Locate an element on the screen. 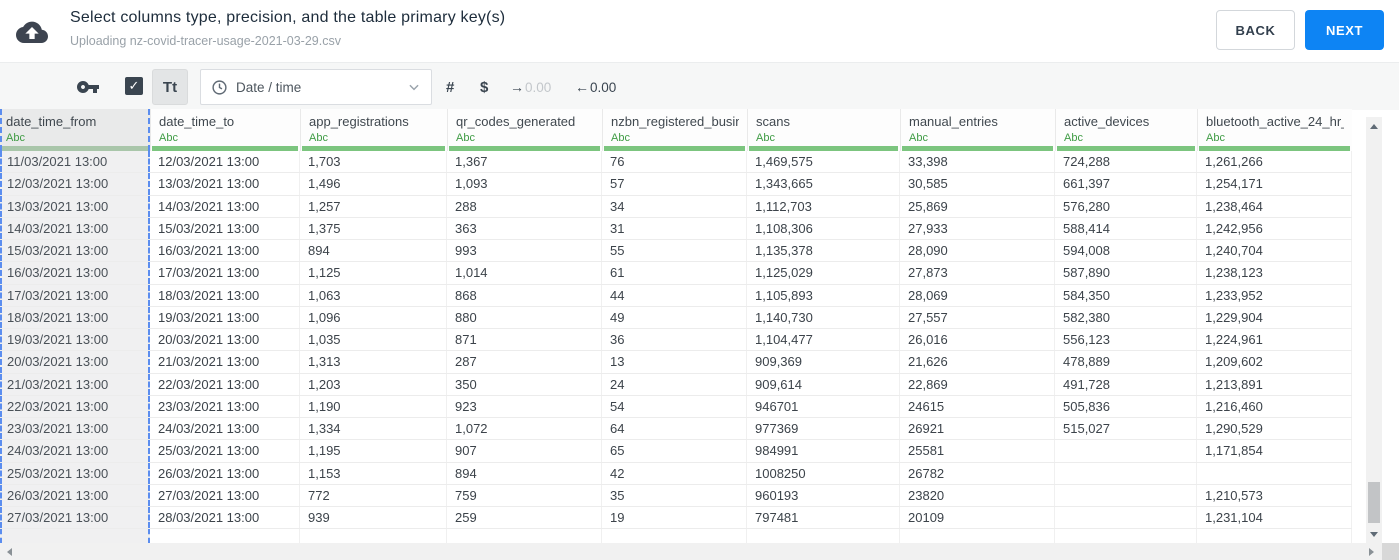 This screenshot has height=560, width=1399. table-cell: 1,213,891 is located at coordinates (1274, 384).